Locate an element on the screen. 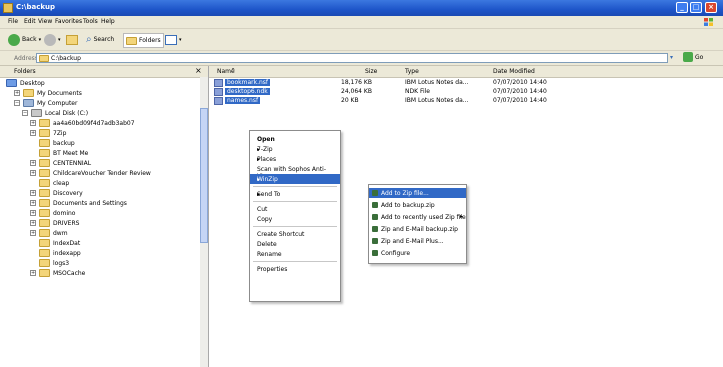  tree-item: + Discovery is located at coordinates (75, 193).